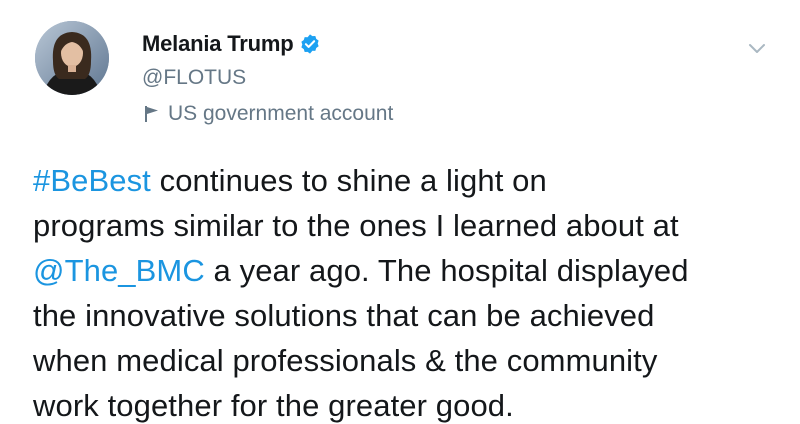  I want to click on avatar-image, so click(72, 58).